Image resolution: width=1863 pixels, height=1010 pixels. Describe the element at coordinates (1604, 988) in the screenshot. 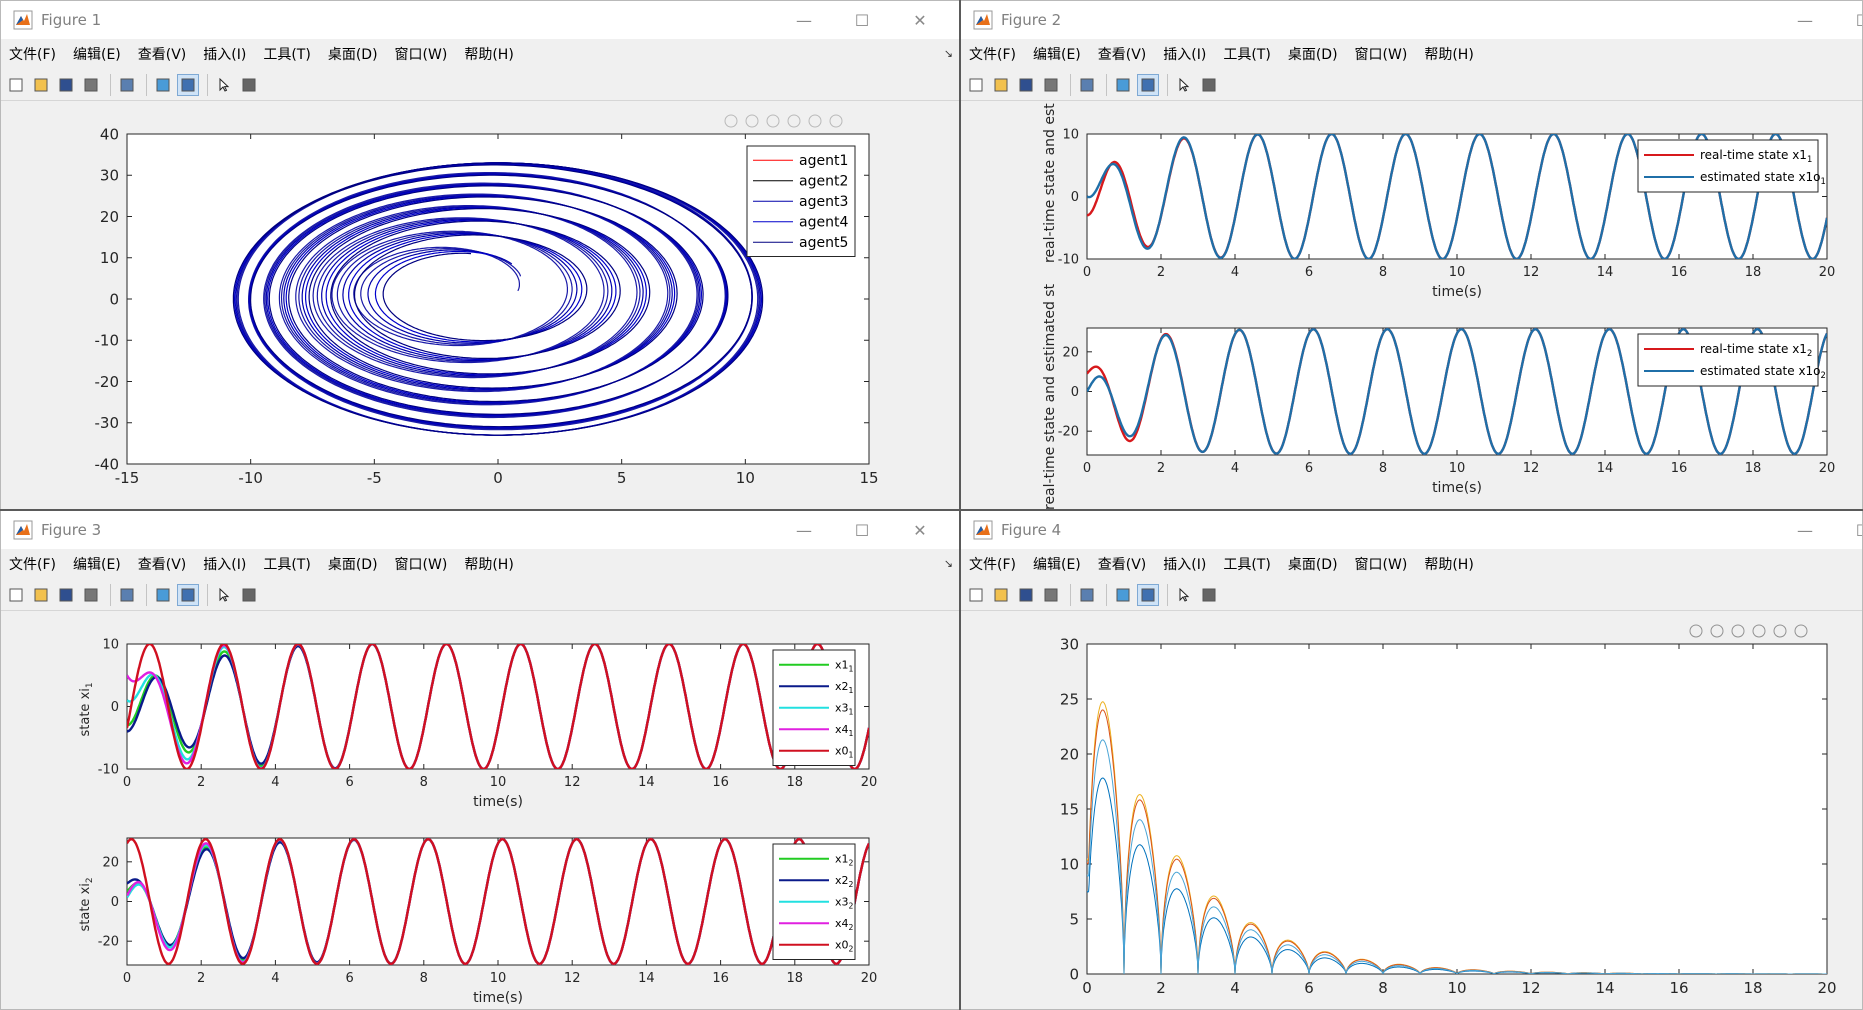

I see `x-tick-label: 14` at that location.